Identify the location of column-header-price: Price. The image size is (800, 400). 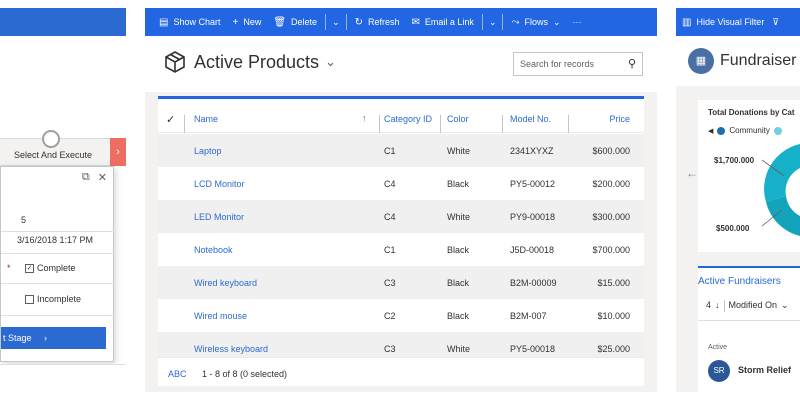
(619, 119).